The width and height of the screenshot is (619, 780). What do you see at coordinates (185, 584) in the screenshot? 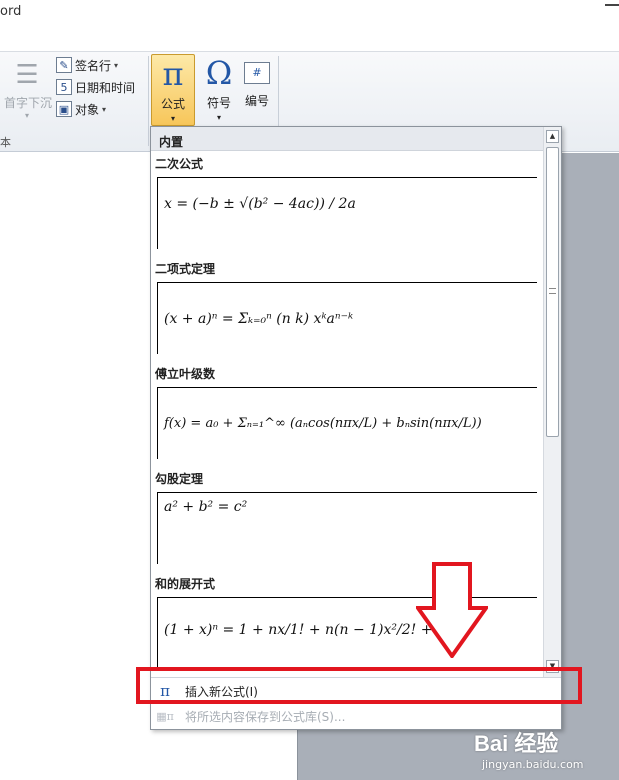
I see `eq-title: 和的展开式` at bounding box center [185, 584].